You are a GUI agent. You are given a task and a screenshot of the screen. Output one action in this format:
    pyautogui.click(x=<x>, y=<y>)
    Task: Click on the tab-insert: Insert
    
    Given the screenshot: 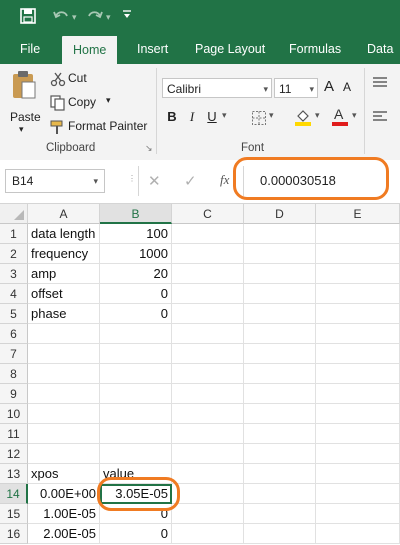 What is the action you would take?
    pyautogui.click(x=152, y=49)
    